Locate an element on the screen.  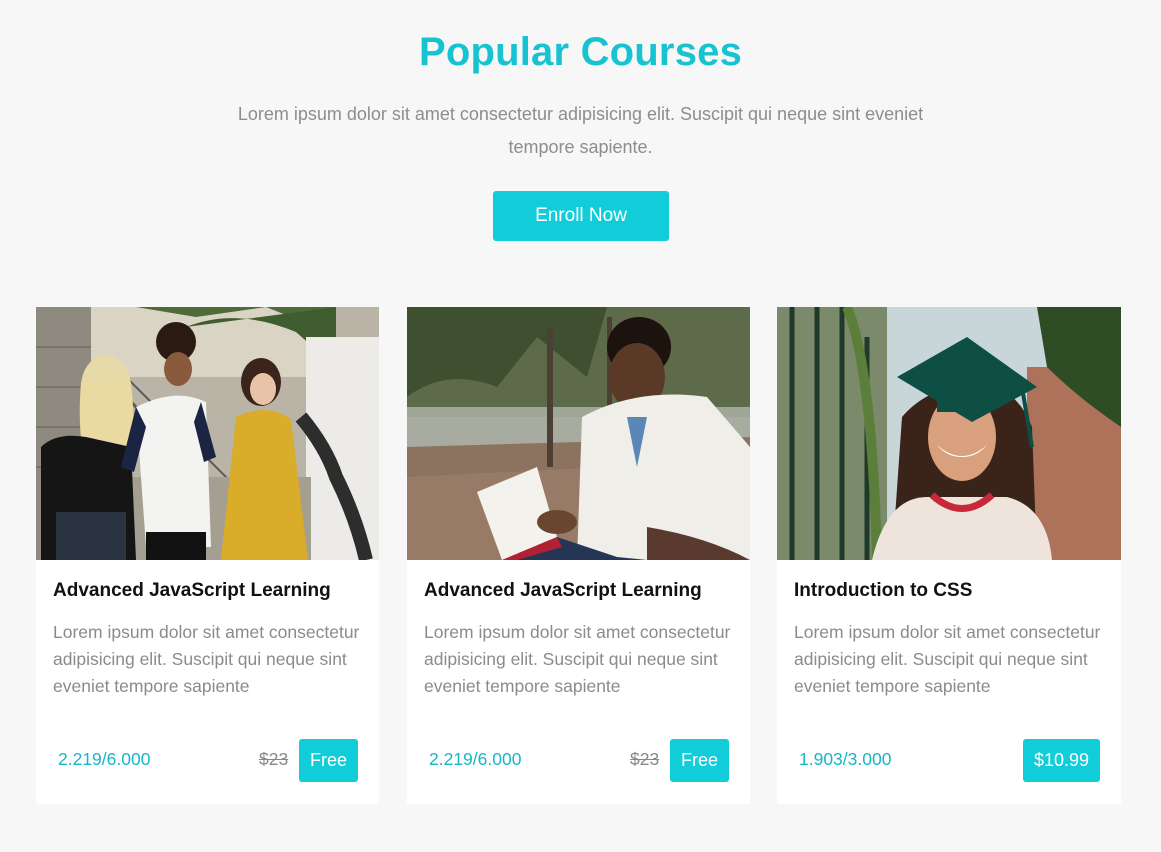
course-title: Introduction to CSS is located at coordinates (883, 591).